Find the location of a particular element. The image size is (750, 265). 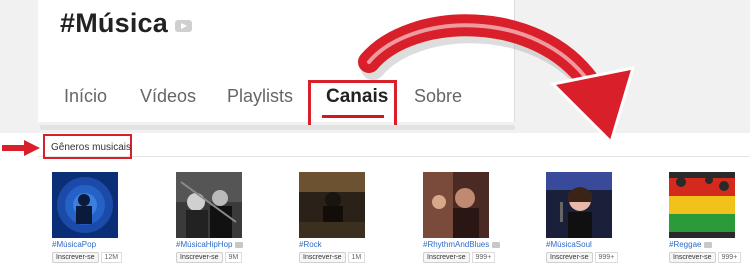

section-title: Gêneros musicais is located at coordinates (87, 146).